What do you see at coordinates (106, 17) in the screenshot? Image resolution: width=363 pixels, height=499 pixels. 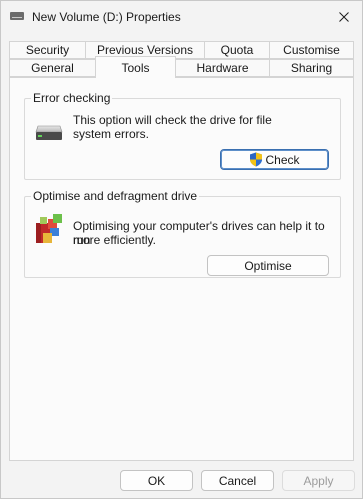 I see `window-title: New Volume (D:) Properties` at bounding box center [106, 17].